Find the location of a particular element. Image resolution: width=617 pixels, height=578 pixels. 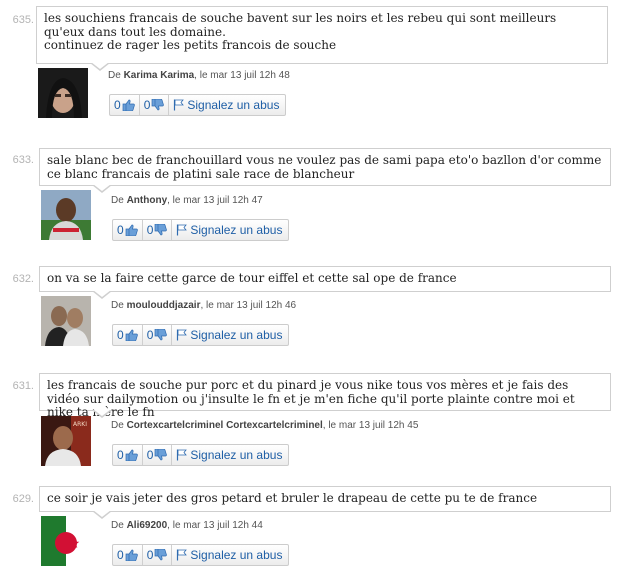

author-name: Karima Karima is located at coordinates (159, 75).